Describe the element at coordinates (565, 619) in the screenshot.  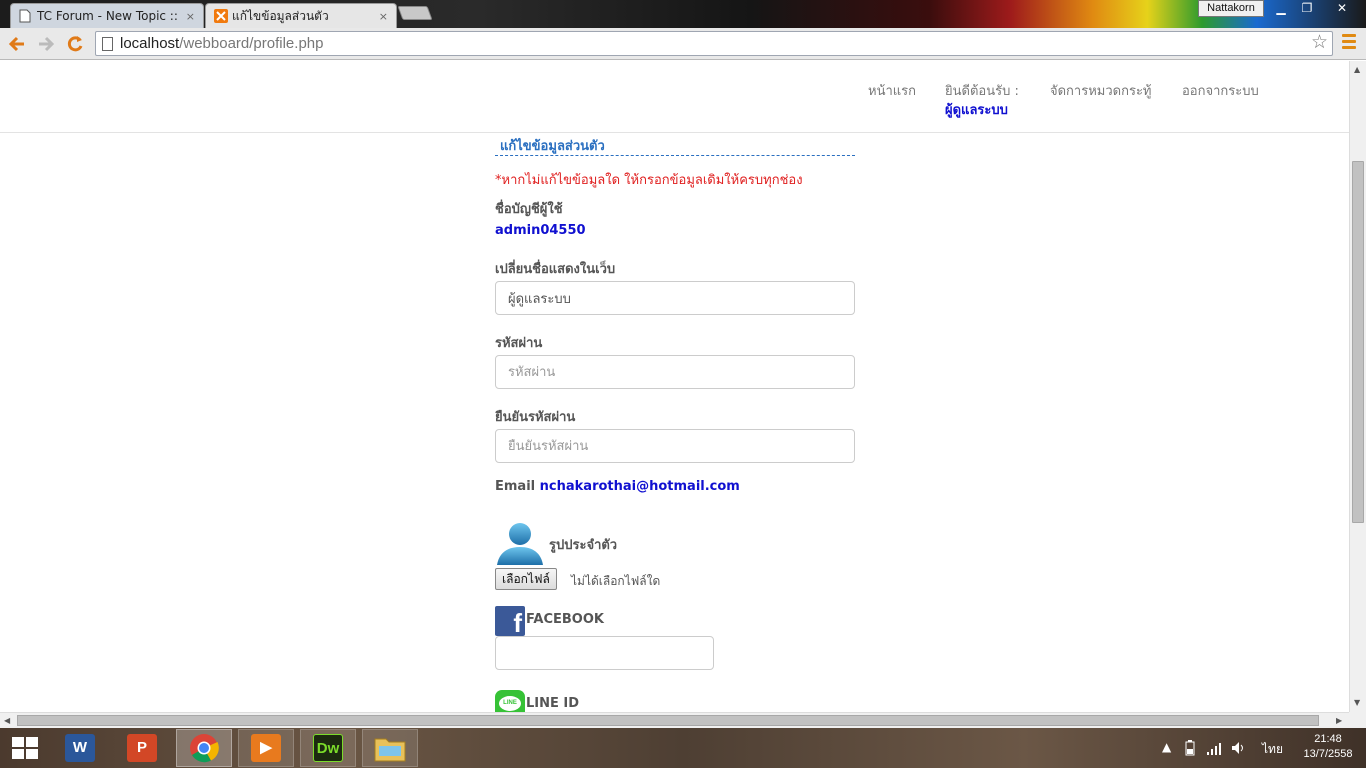
I see `facebook-label: FACEBOOK` at that location.